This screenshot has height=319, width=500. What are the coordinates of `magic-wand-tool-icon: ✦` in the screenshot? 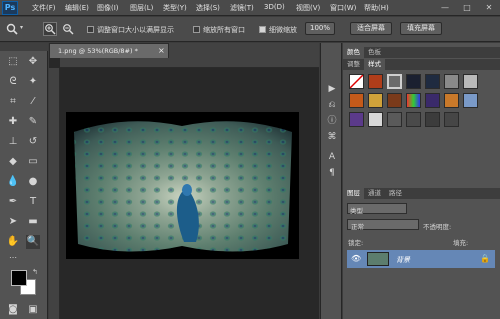 It's located at (33, 82).